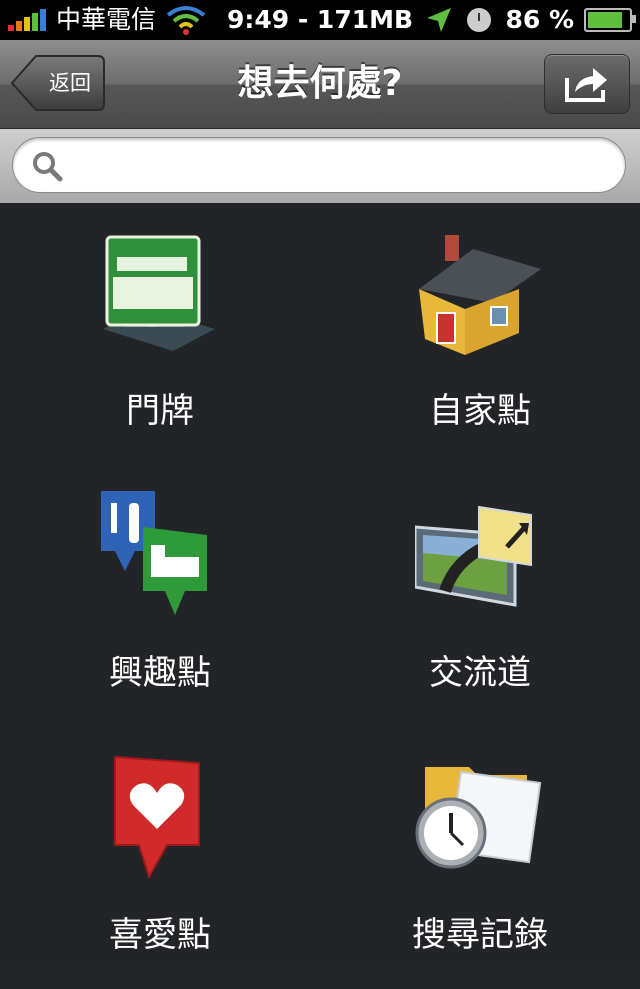  Describe the element at coordinates (157, 817) in the screenshot. I see `heart-pin-icon` at that location.